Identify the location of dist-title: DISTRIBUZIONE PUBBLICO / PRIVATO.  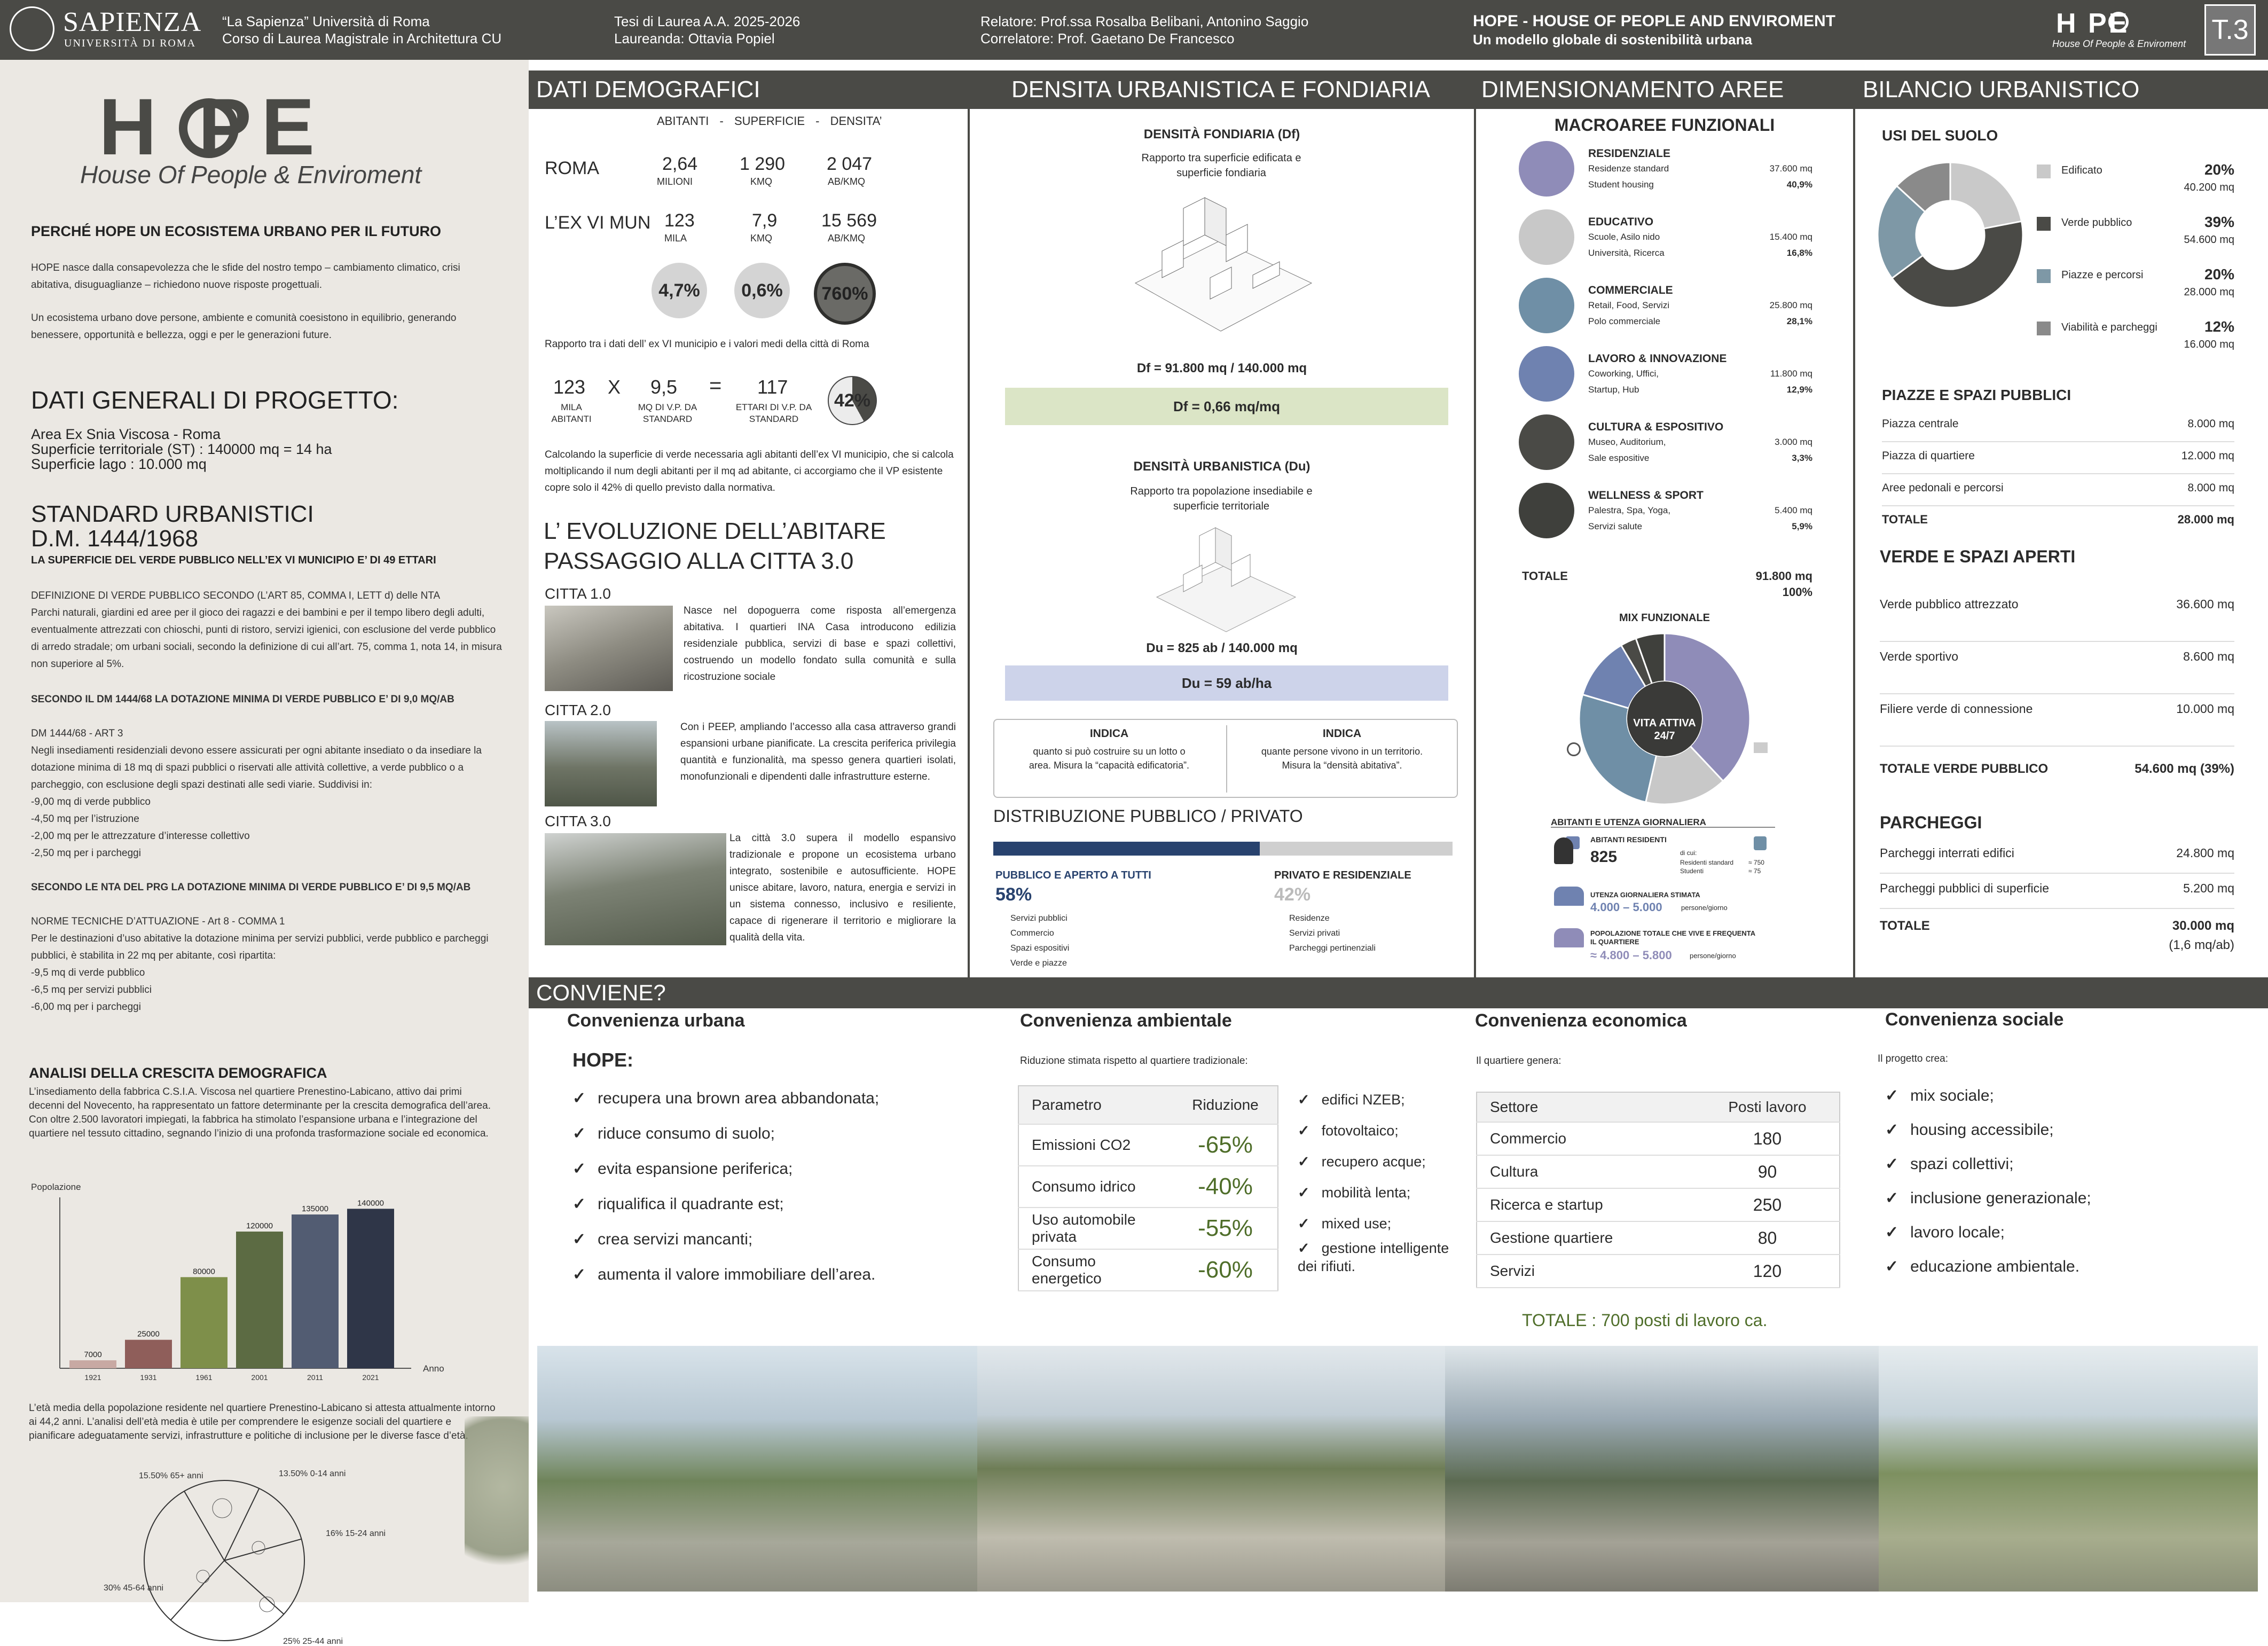
(1148, 816).